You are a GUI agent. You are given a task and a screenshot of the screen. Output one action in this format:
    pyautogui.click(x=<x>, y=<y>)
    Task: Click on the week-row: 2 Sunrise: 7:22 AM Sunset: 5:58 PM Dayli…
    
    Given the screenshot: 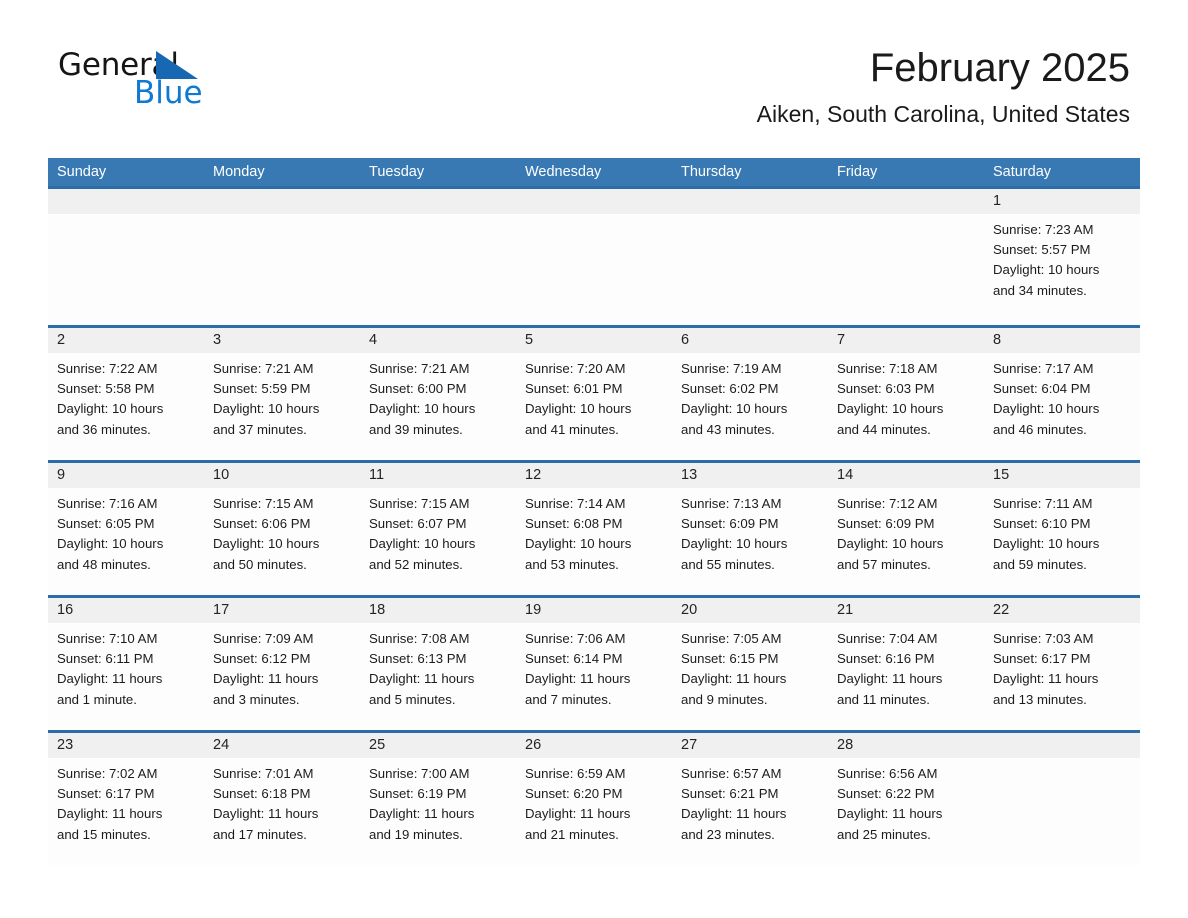 What is the action you would take?
    pyautogui.click(x=594, y=392)
    